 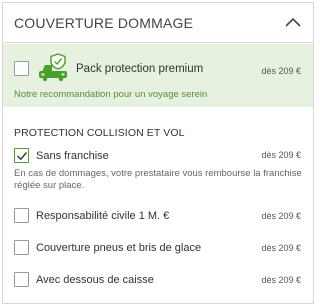 I want to click on panel-title: COUVERTURE DOMMAGE, so click(x=104, y=23).